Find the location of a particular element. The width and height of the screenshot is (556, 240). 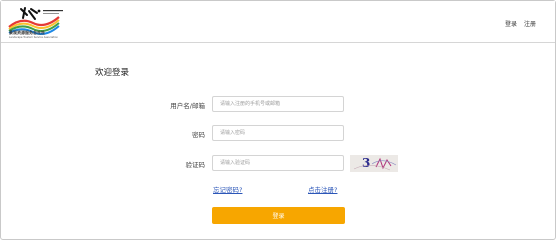

register-link: 点击注册? is located at coordinates (322, 189).